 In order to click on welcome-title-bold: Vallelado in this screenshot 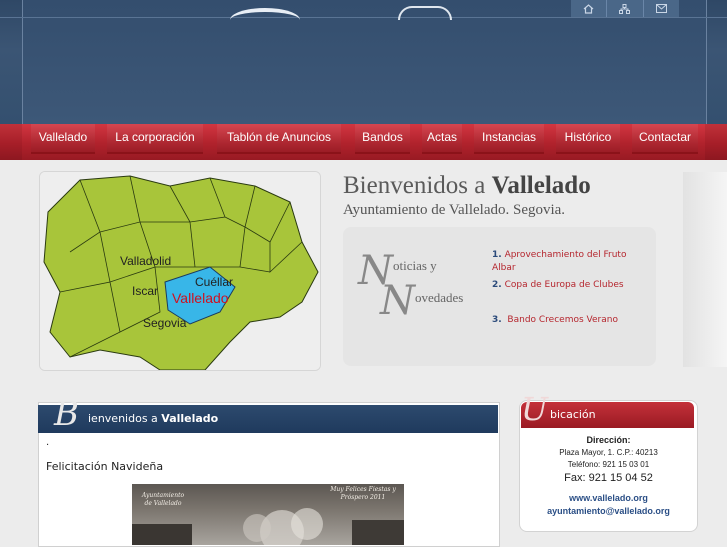, I will do `click(541, 185)`.